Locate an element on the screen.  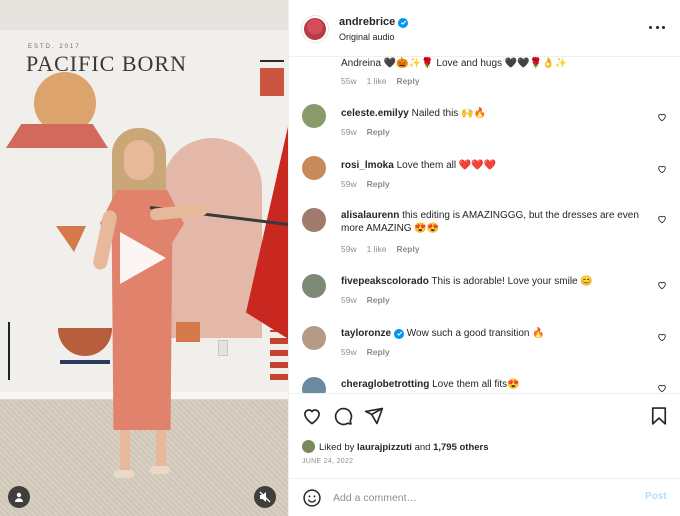
wall-stick-shape is located at coordinates (9, 351).